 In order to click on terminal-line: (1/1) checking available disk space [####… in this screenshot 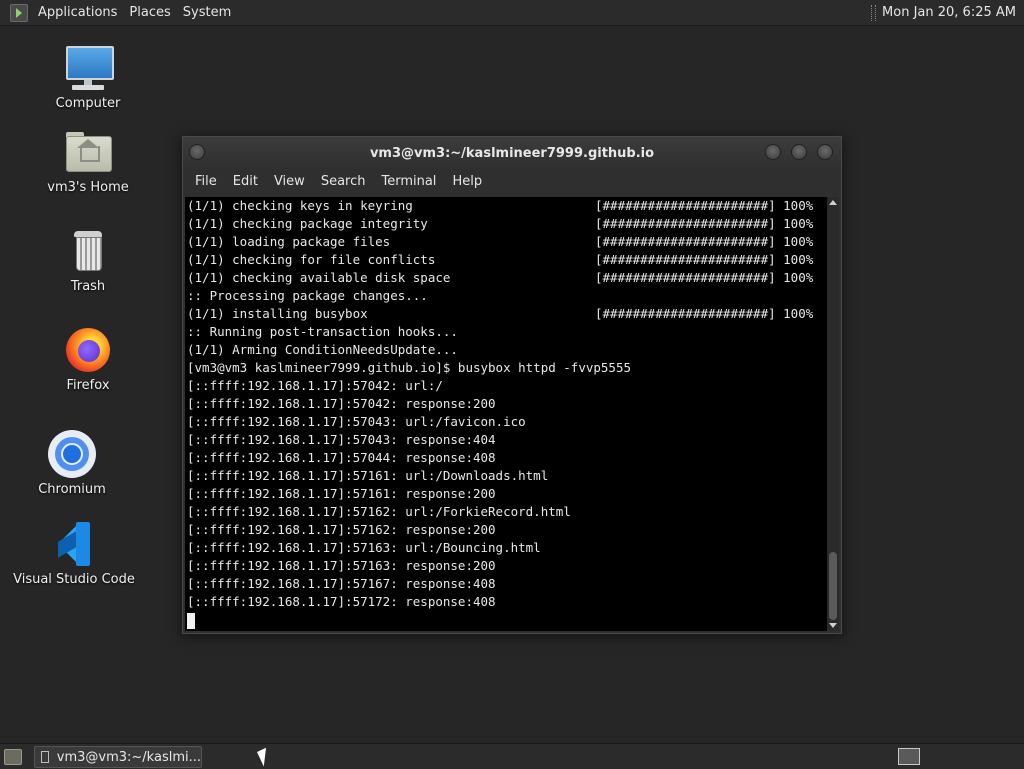, I will do `click(507, 278)`.